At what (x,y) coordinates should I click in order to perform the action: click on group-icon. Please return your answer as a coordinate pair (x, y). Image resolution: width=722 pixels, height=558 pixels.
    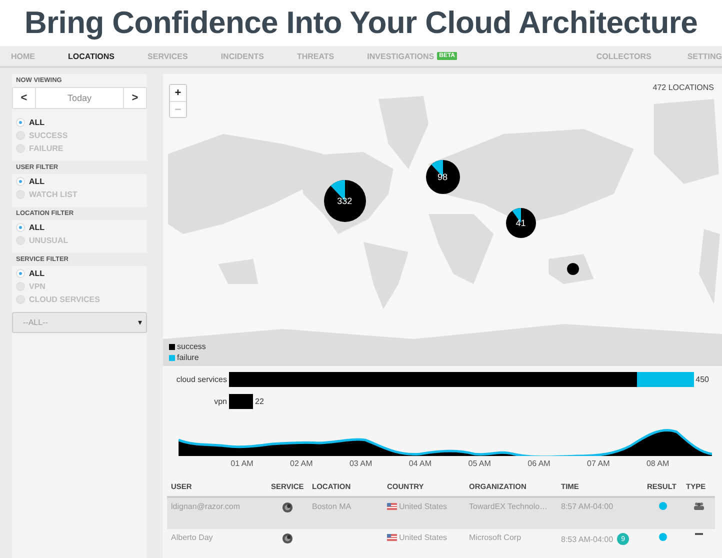
    Looking at the image, I should click on (699, 506).